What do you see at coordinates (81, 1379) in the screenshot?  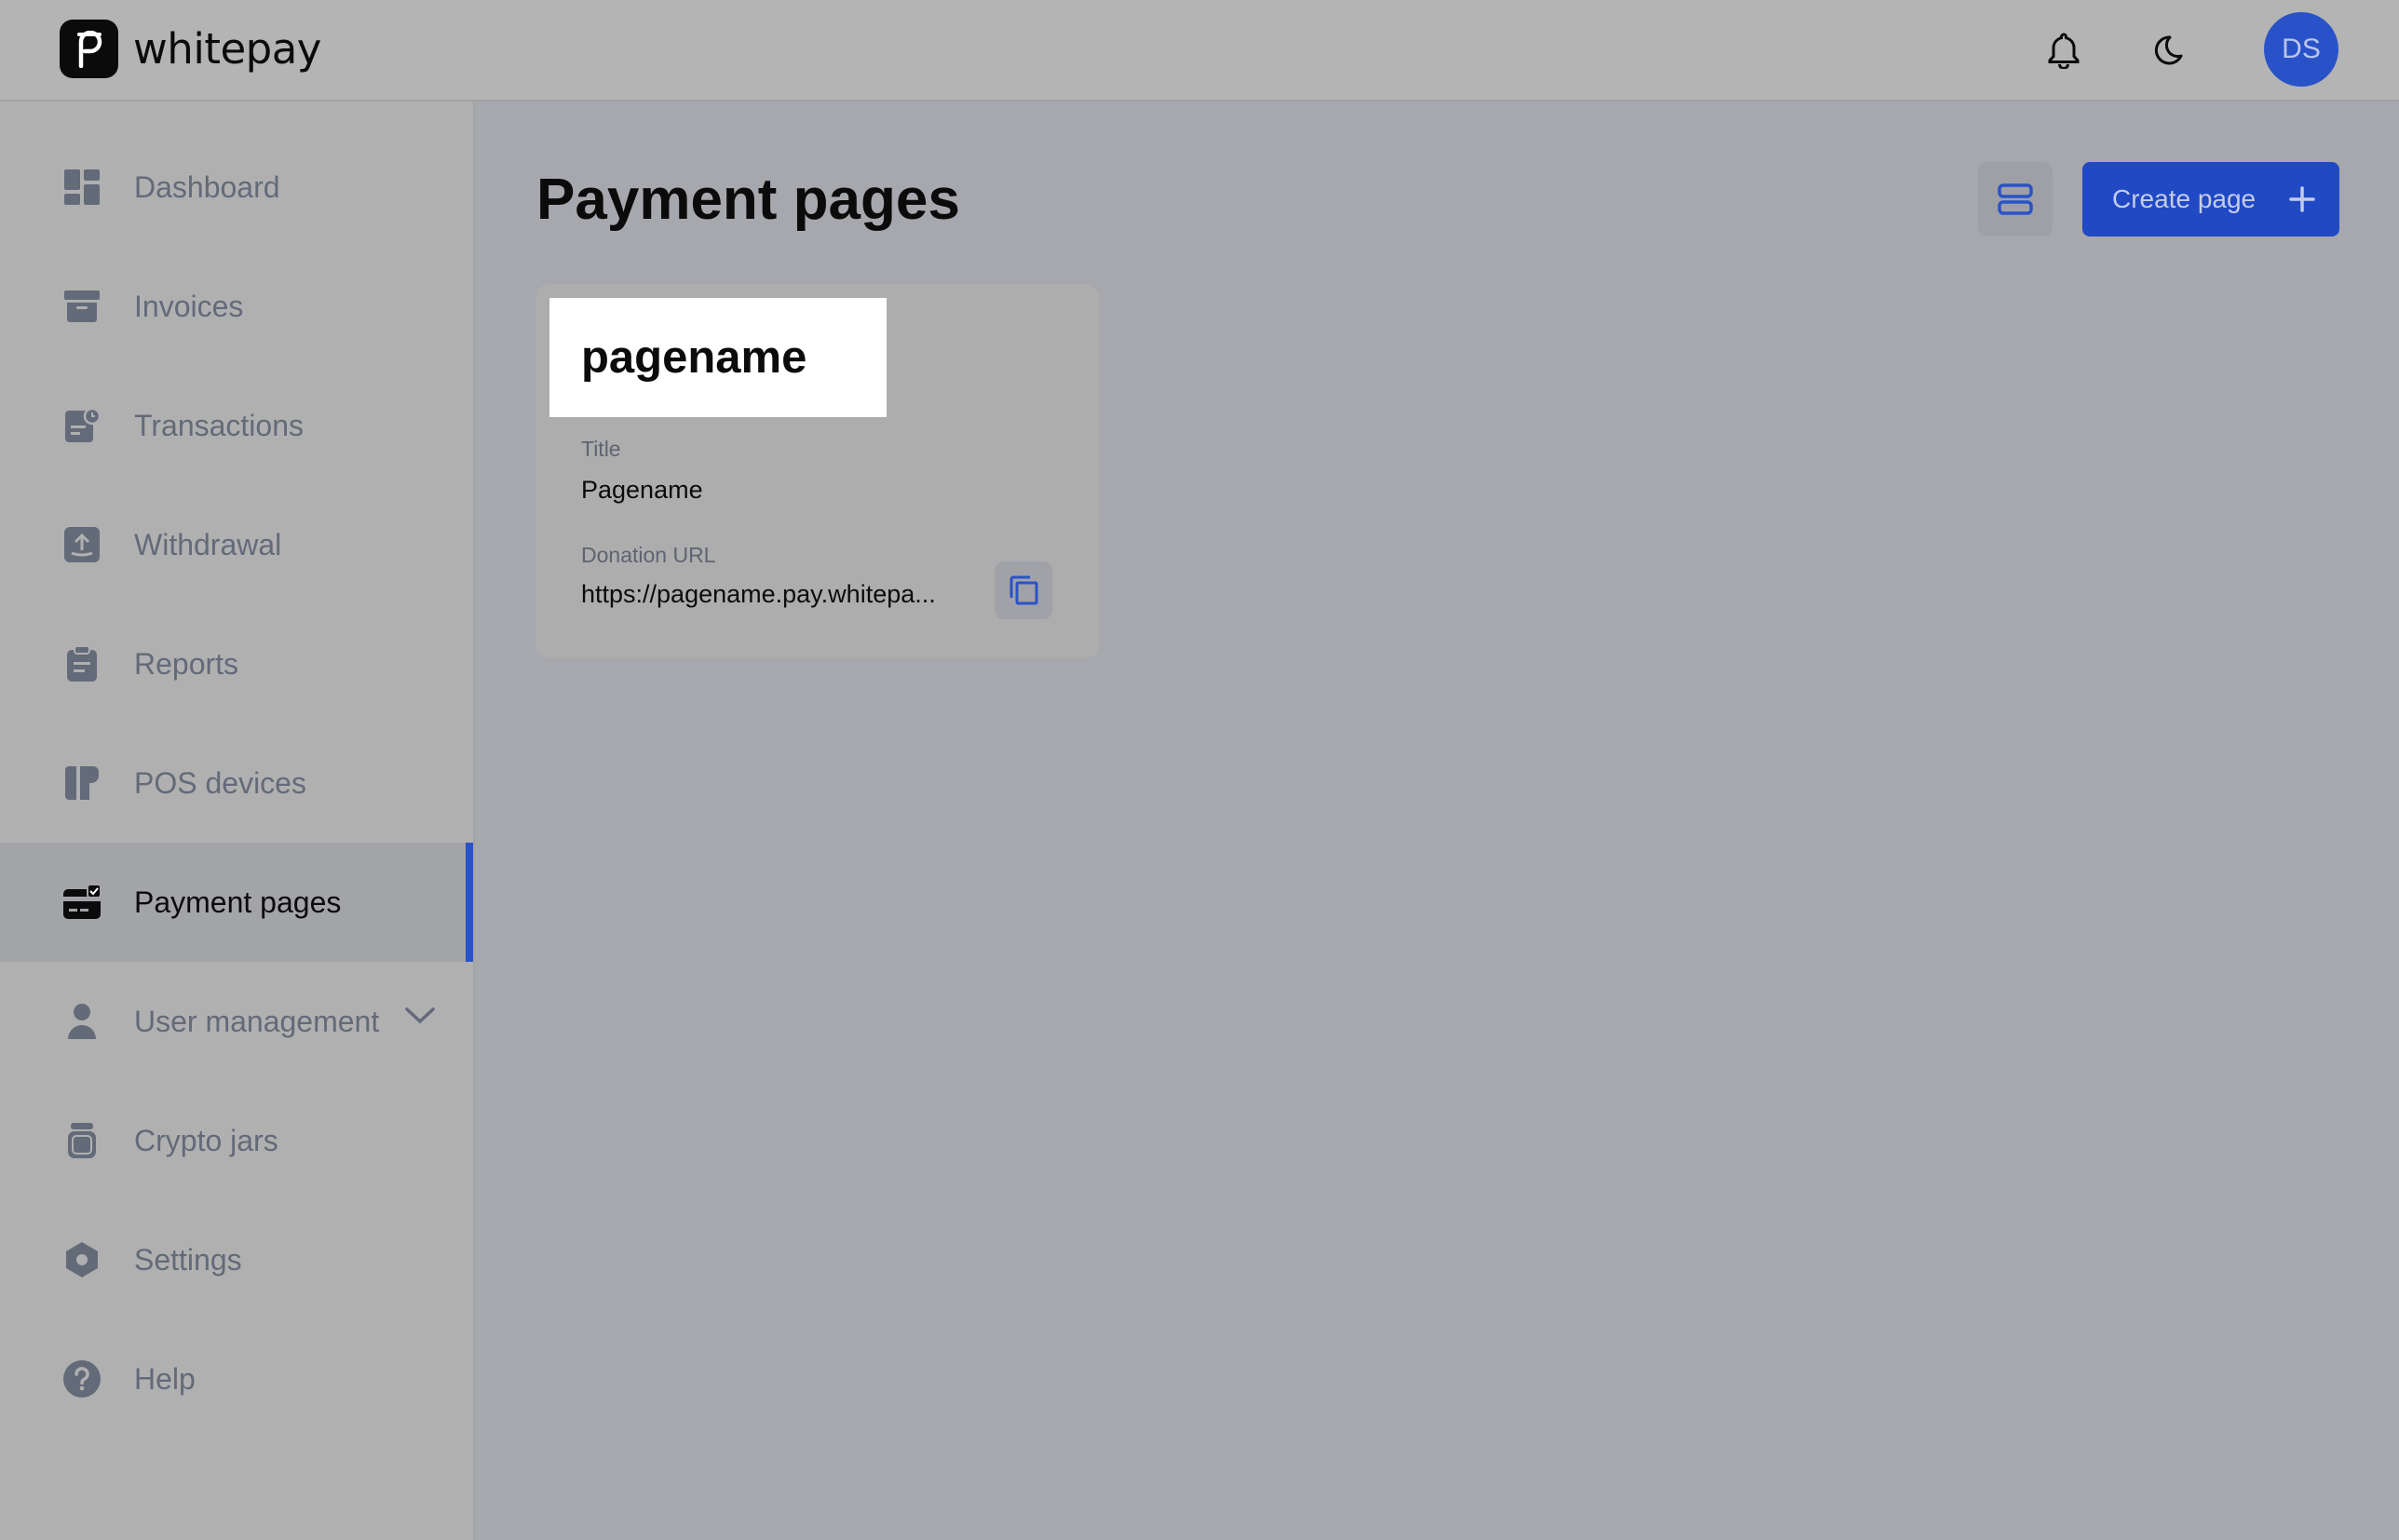 I see `help-icon` at bounding box center [81, 1379].